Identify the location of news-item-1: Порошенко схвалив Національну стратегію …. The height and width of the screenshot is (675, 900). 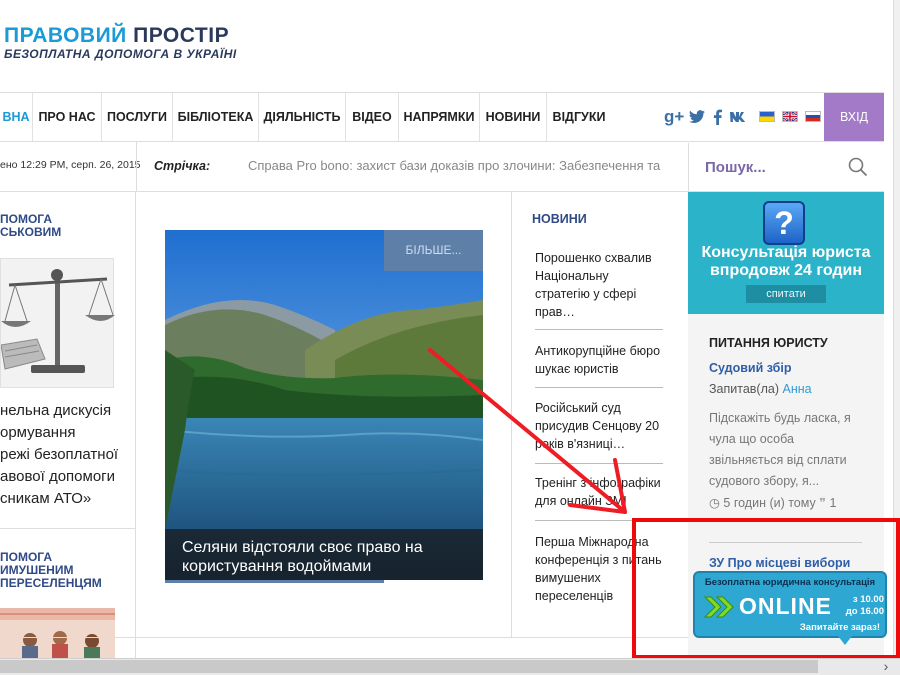
(600, 285).